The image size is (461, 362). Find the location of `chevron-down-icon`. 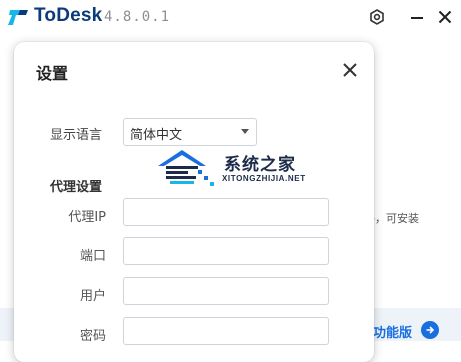

chevron-down-icon is located at coordinates (245, 131).